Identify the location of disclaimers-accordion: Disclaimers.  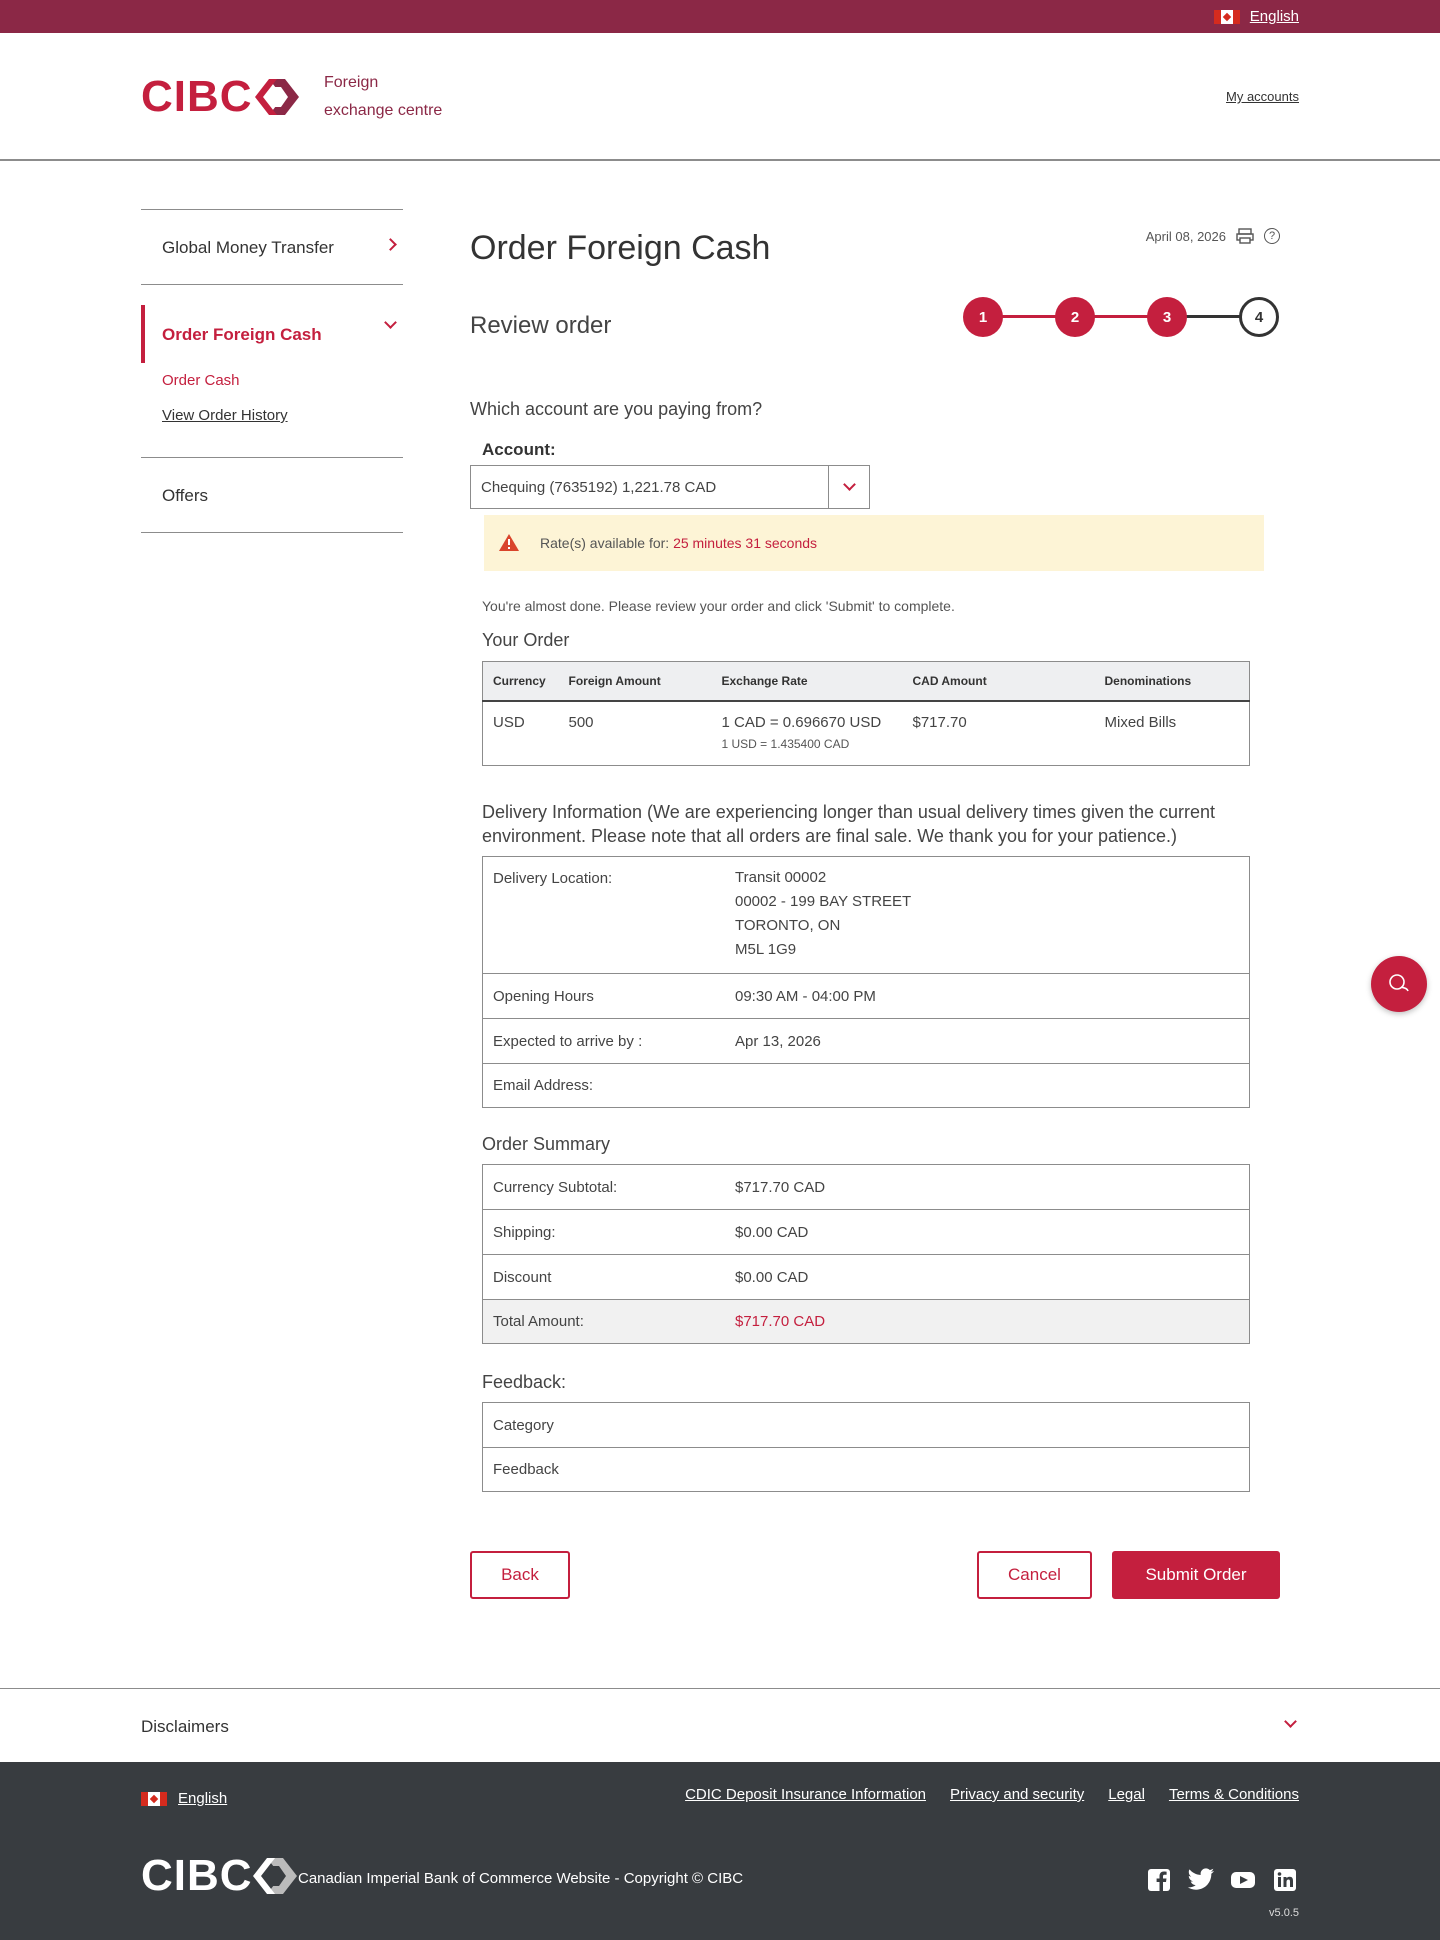
(720, 1725).